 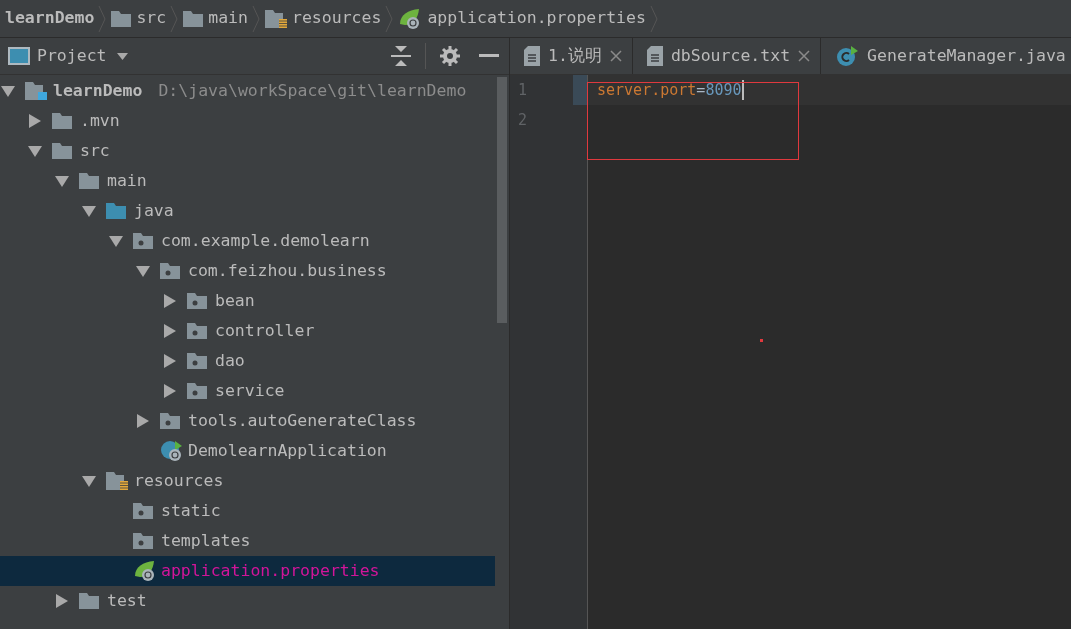 What do you see at coordinates (287, 450) in the screenshot?
I see `tree-item-label: DemolearnApplication` at bounding box center [287, 450].